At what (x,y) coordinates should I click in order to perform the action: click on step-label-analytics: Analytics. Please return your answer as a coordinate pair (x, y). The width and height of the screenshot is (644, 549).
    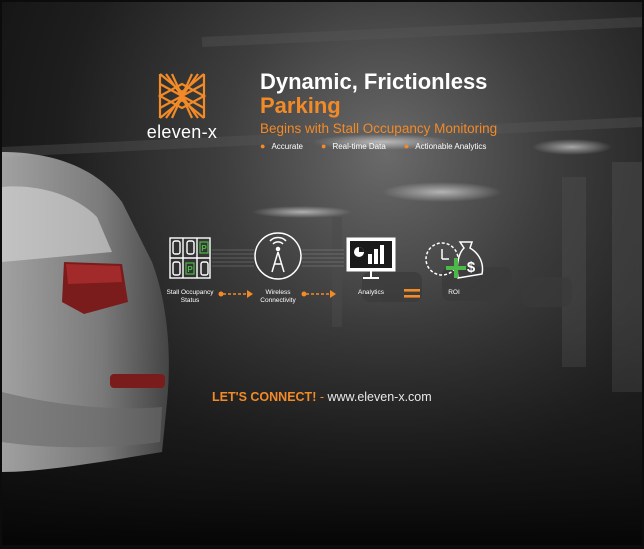
    Looking at the image, I should click on (370, 292).